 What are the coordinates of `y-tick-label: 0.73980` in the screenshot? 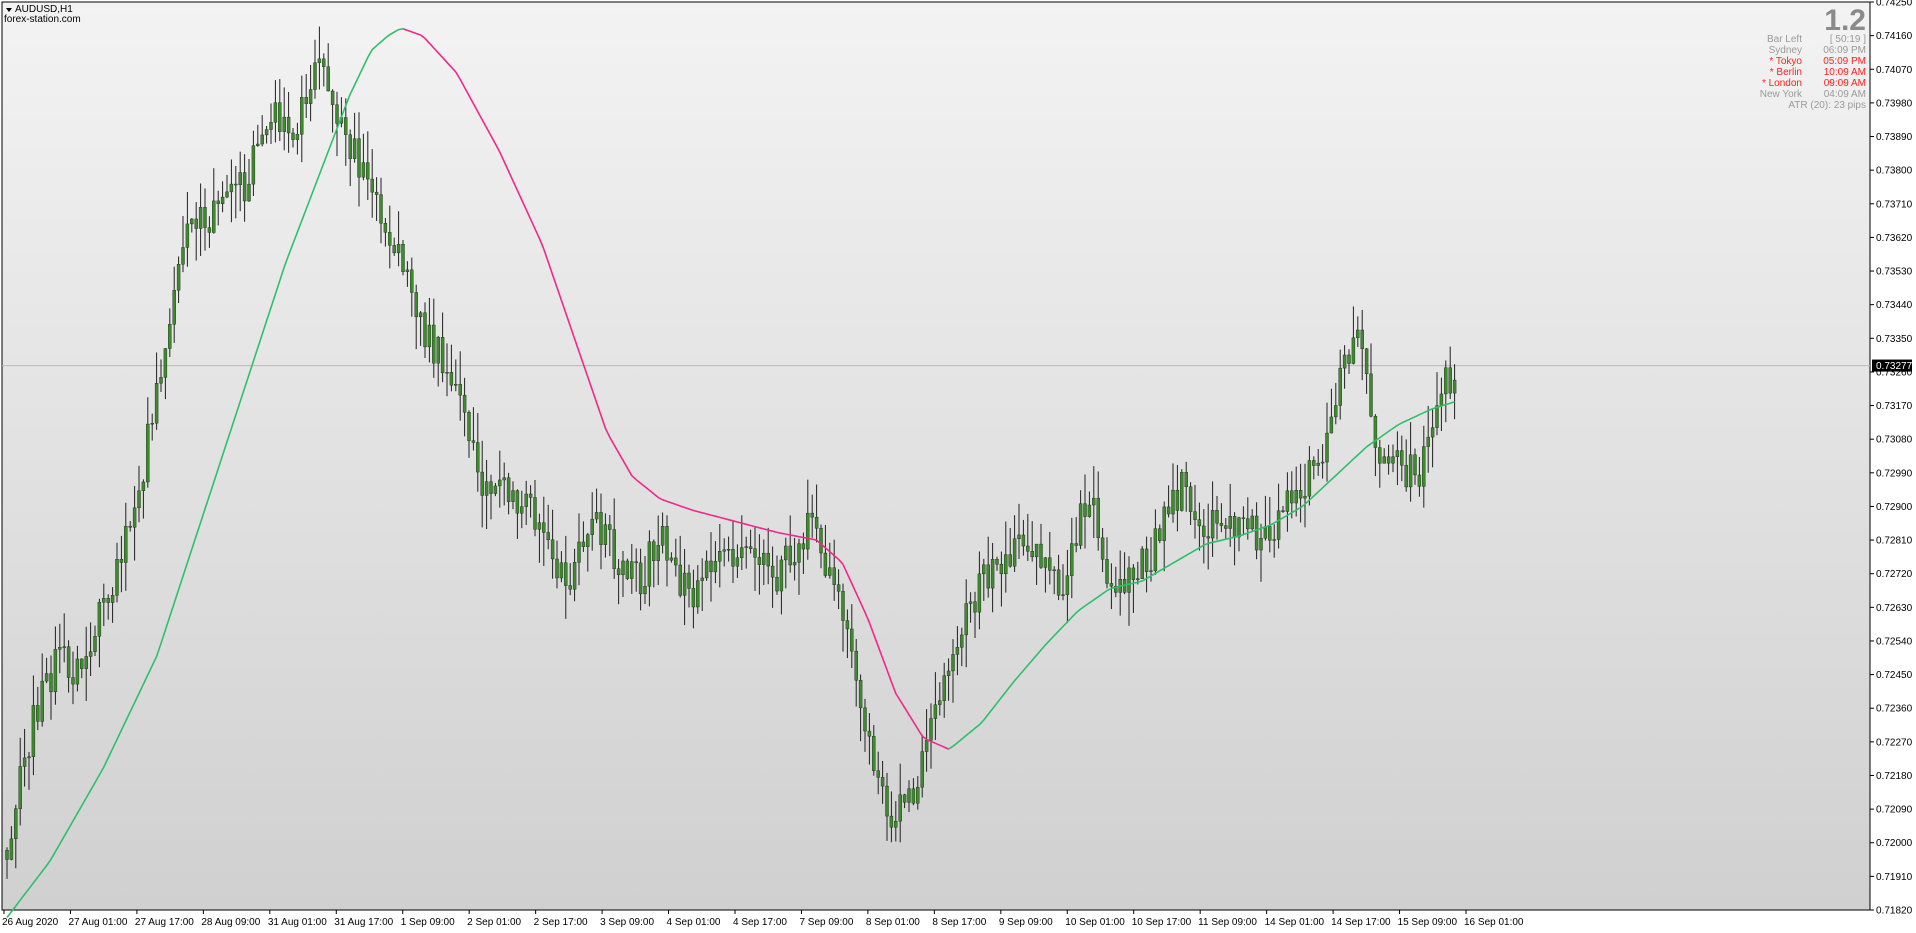 It's located at (1894, 103).